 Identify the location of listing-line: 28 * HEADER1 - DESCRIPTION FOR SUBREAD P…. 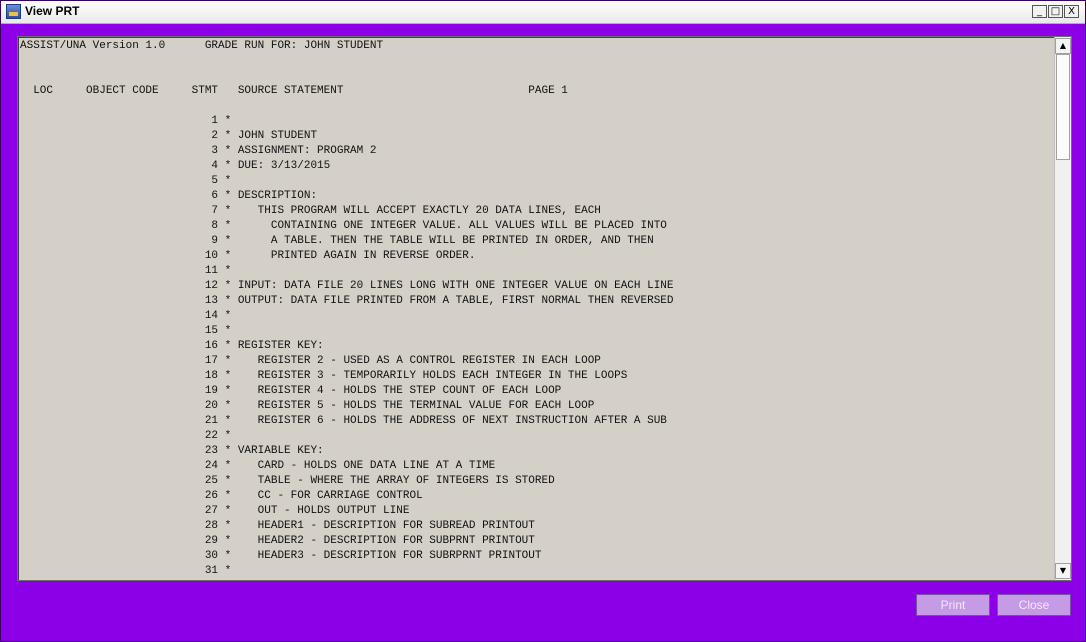
(277, 526).